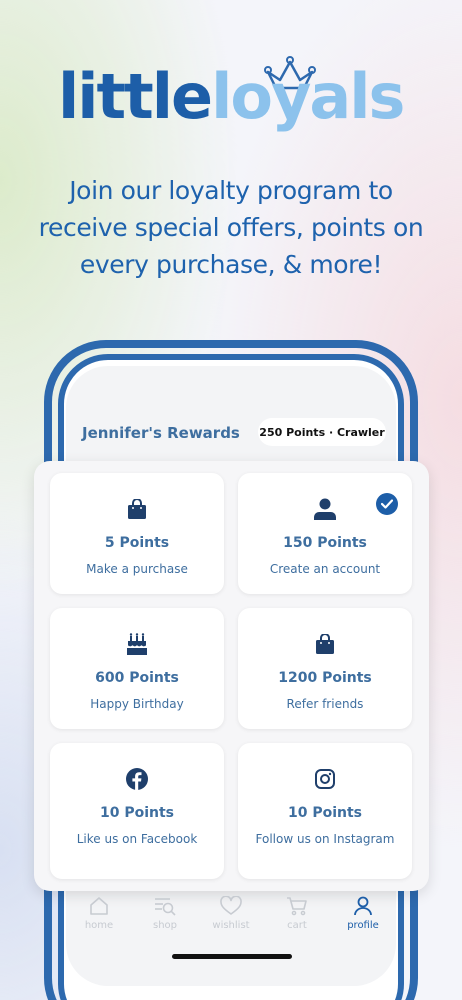 This screenshot has width=462, height=1000. I want to click on reward-tile-instagram: 10 Points Follow us on Instagram, so click(325, 811).